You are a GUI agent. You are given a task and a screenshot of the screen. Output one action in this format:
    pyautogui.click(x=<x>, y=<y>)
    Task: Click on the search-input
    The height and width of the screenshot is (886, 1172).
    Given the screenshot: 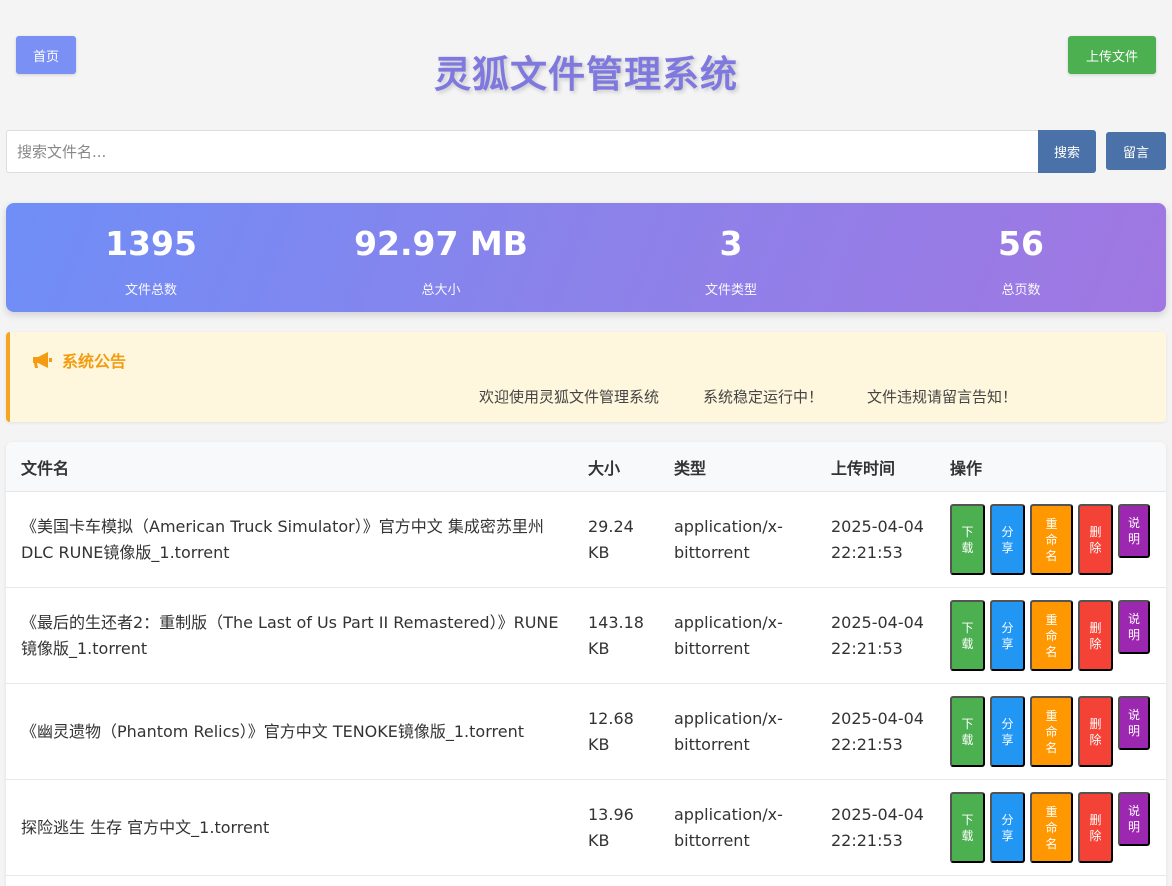 What is the action you would take?
    pyautogui.click(x=522, y=151)
    